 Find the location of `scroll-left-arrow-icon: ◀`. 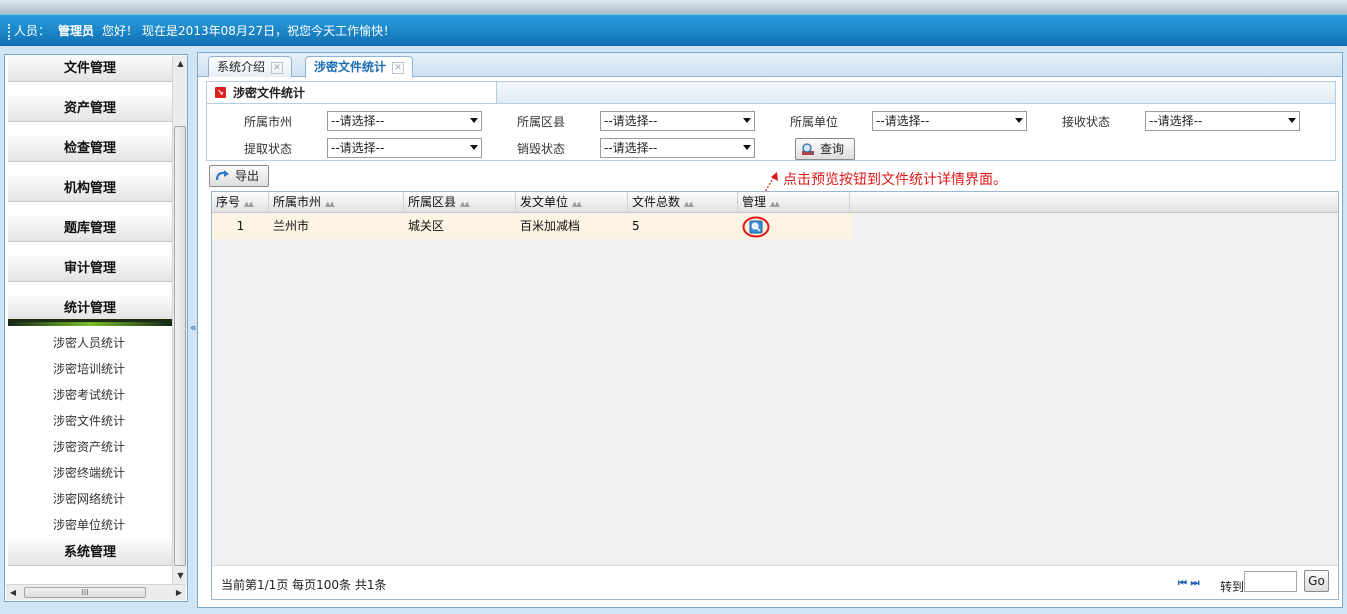

scroll-left-arrow-icon: ◀ is located at coordinates (13, 593).